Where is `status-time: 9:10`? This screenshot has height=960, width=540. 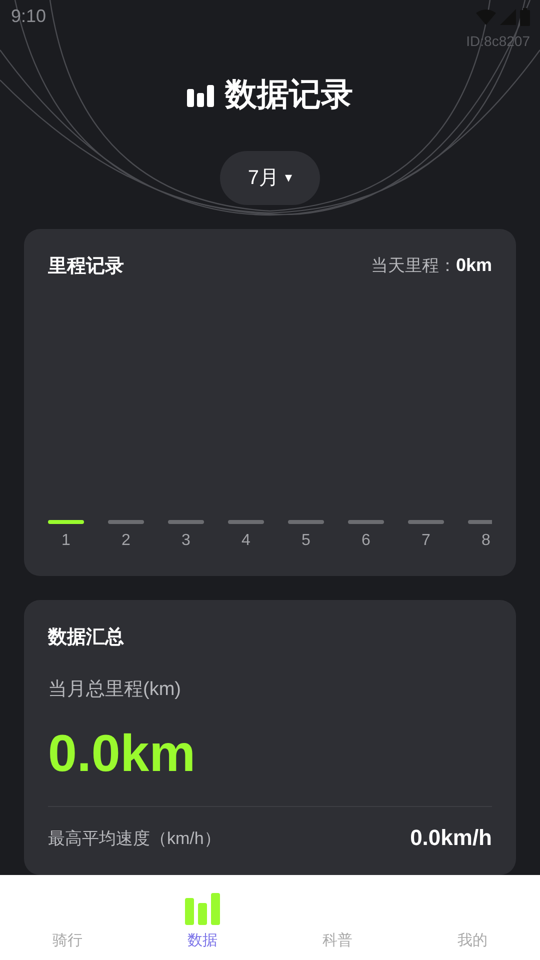
status-time: 9:10 is located at coordinates (28, 17).